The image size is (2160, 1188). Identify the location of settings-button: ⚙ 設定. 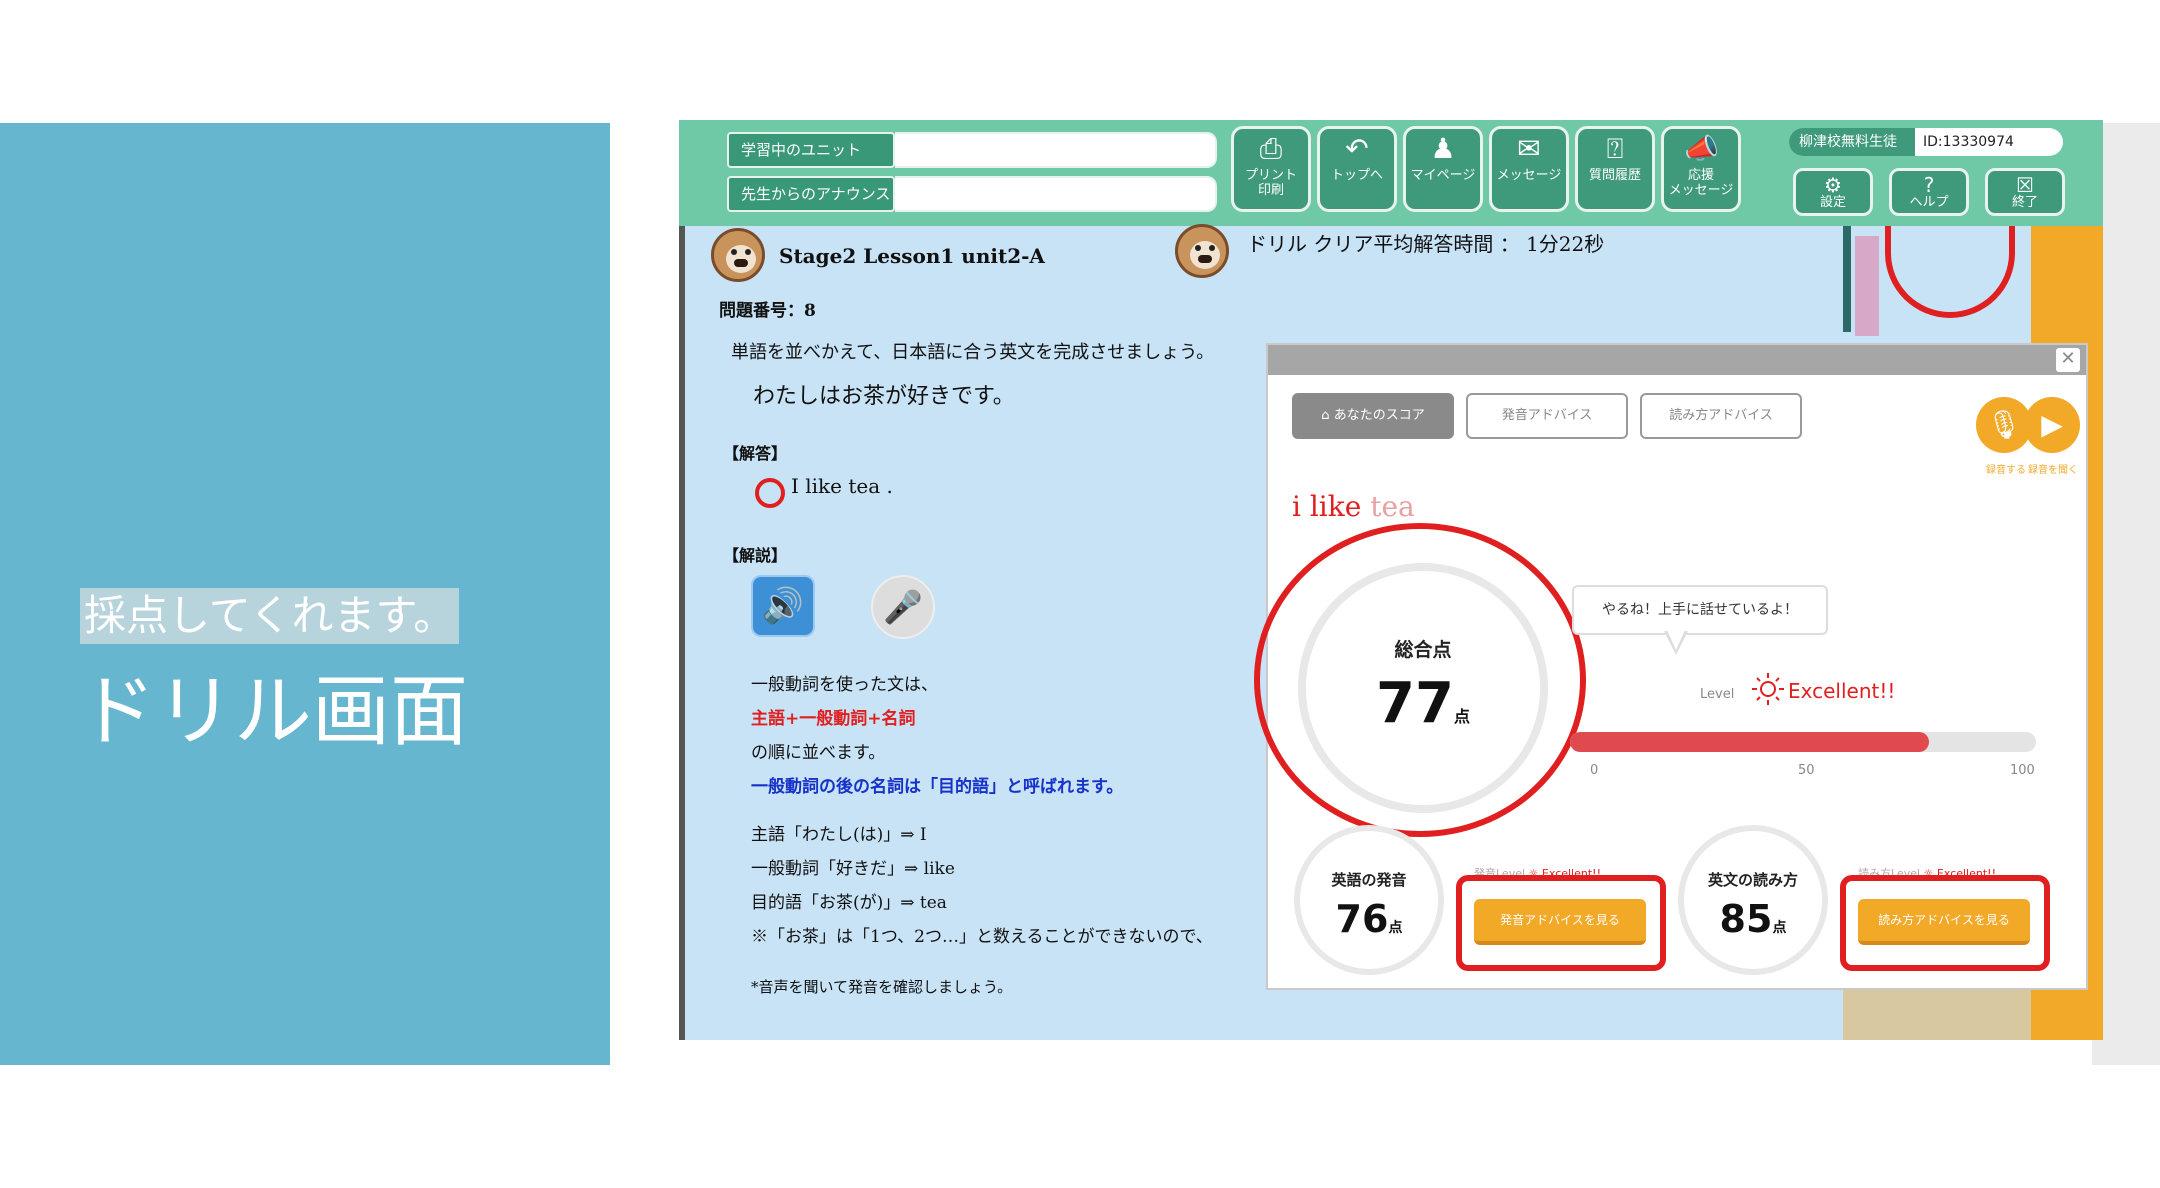
(1833, 192).